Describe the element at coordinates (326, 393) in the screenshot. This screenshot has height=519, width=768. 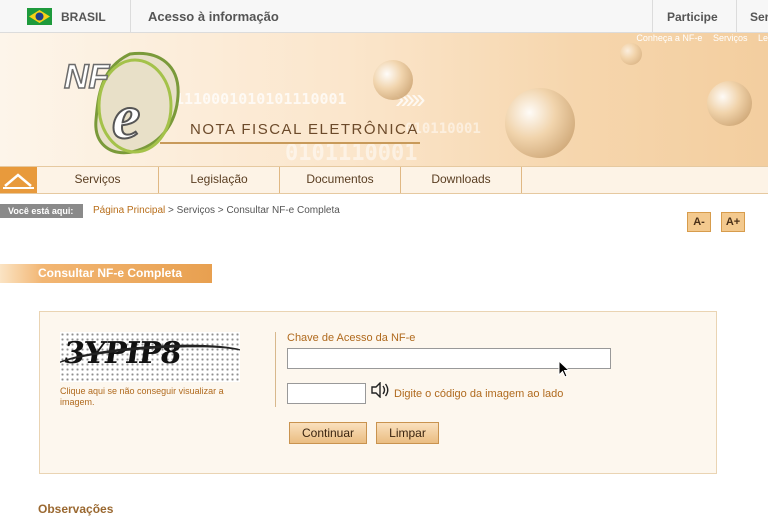
I see `captcha-code-input` at that location.